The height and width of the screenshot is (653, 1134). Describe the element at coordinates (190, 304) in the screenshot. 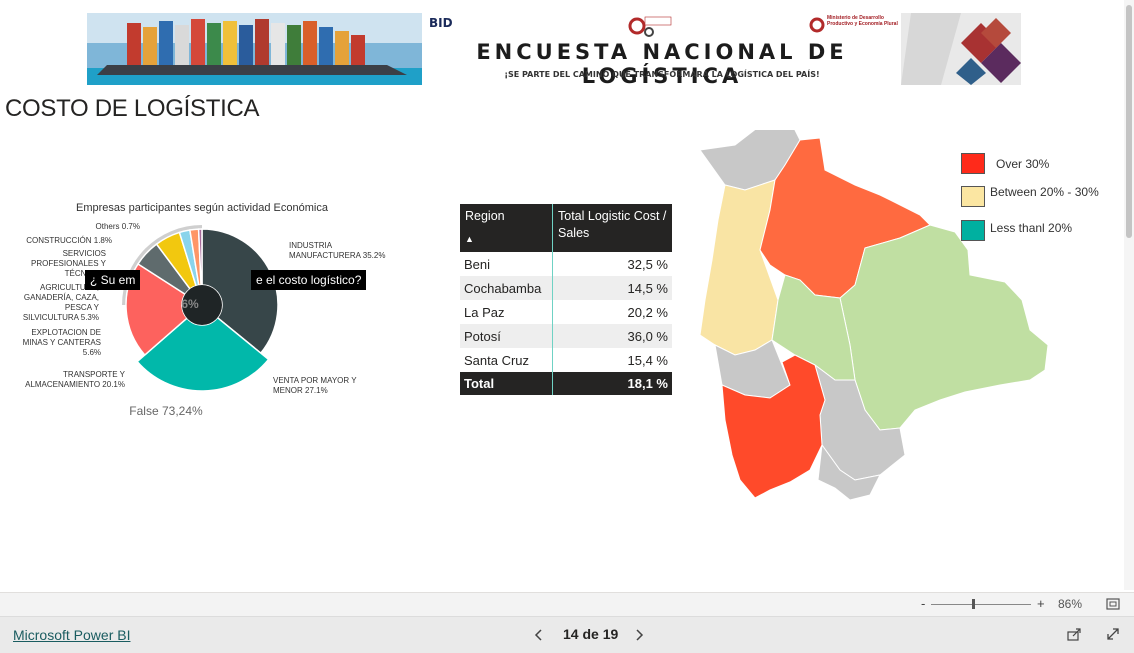

I see `donut-center-label: 6%` at that location.